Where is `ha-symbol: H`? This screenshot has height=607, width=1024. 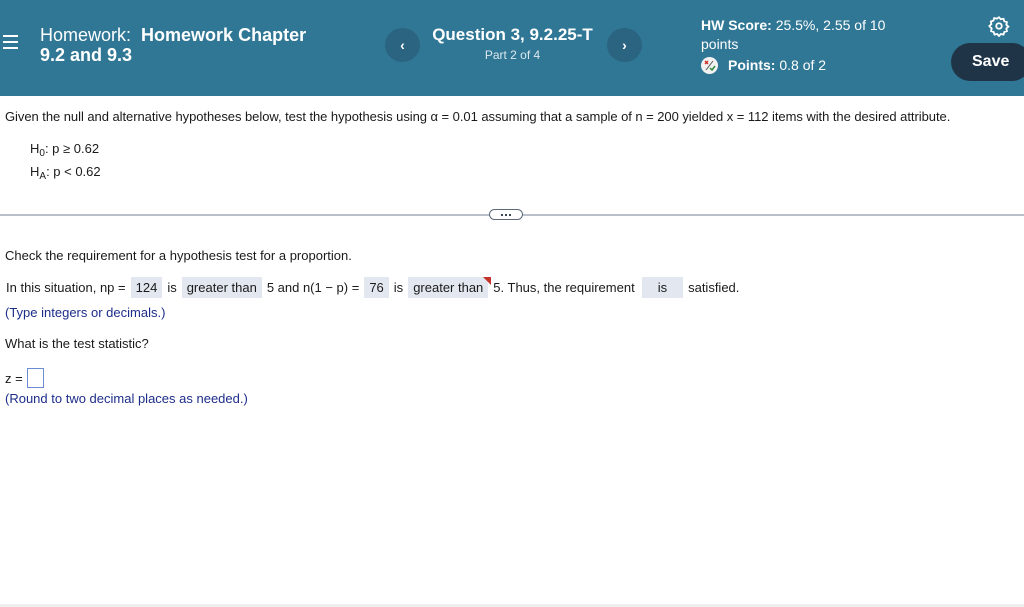
ha-symbol: H is located at coordinates (35, 171).